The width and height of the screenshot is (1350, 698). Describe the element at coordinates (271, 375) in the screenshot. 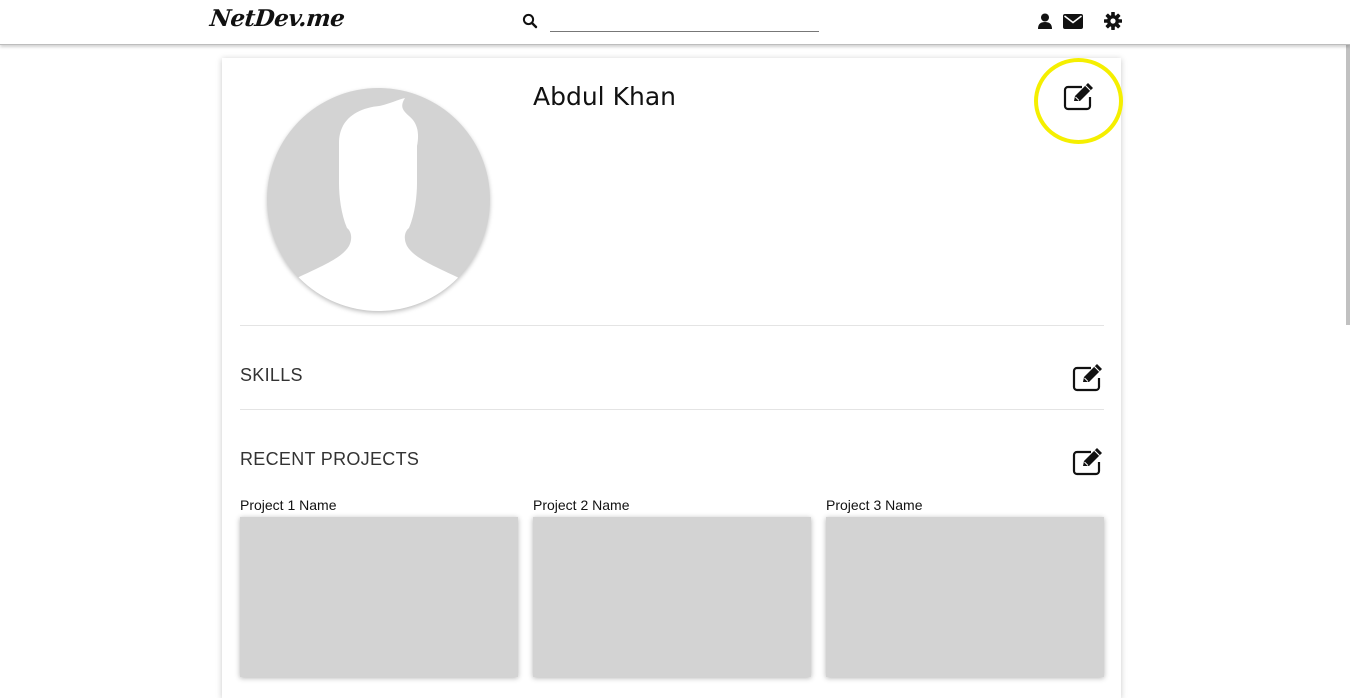

I see `skills-title: SKILLS` at that location.